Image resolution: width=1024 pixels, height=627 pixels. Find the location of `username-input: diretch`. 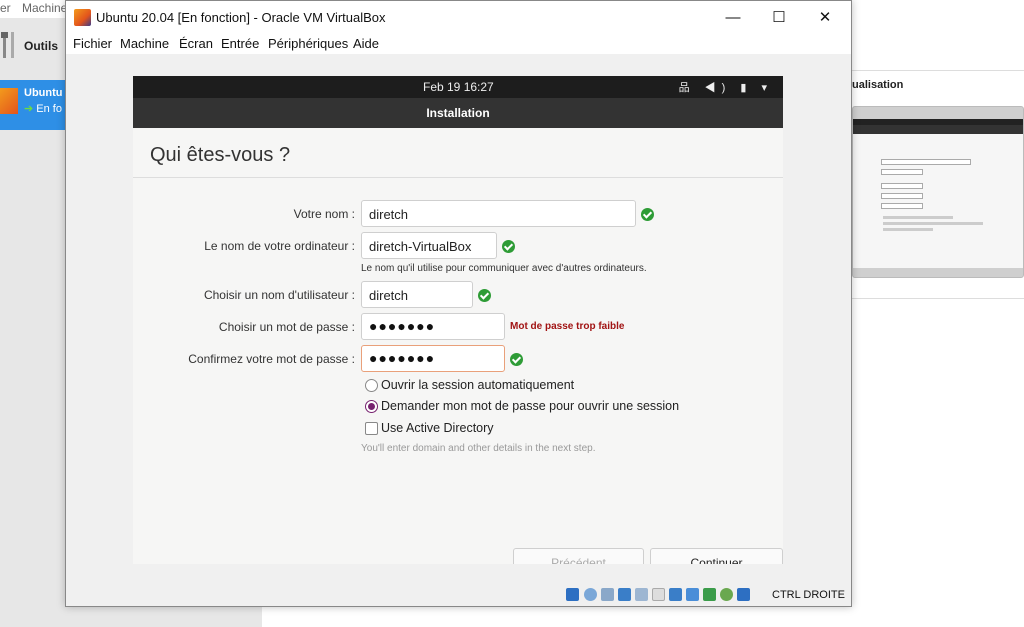

username-input: diretch is located at coordinates (417, 294).